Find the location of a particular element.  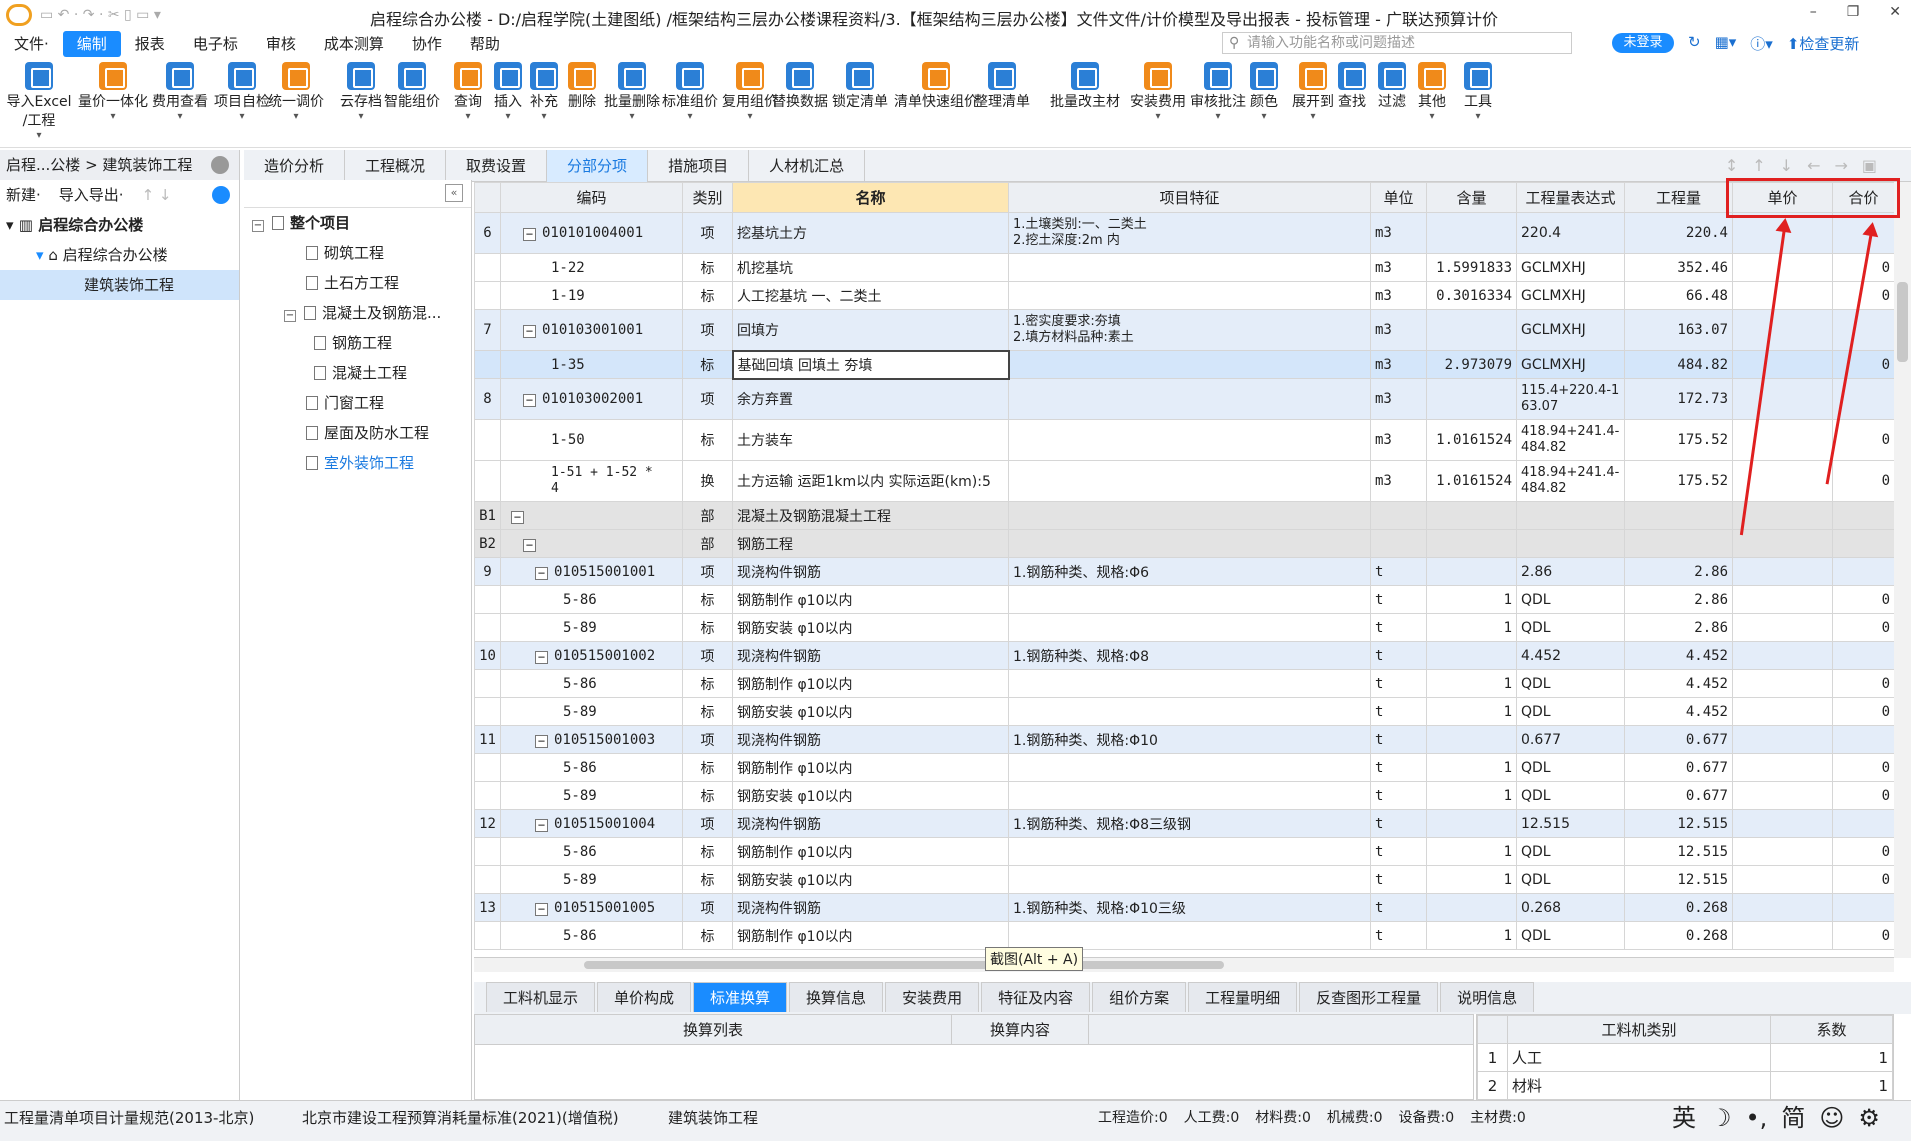

close-icon: ✕ is located at coordinates (1895, 12).